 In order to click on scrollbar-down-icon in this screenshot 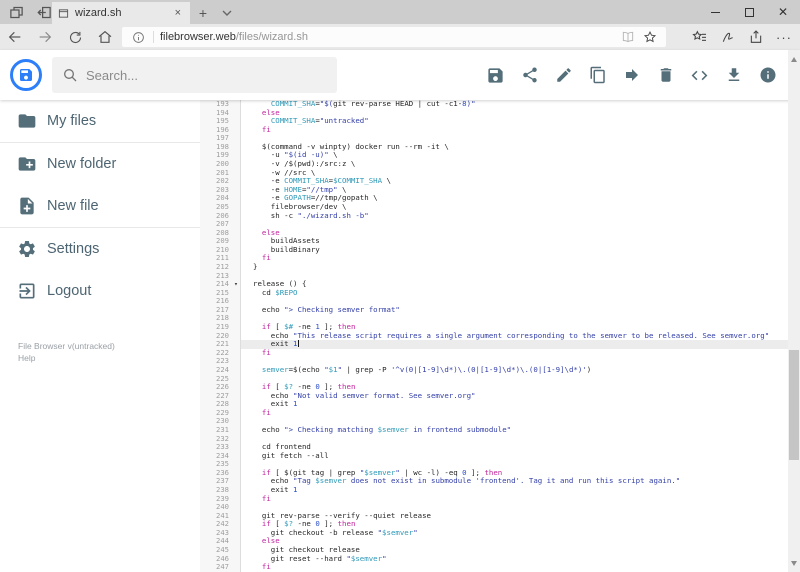, I will do `click(794, 563)`.